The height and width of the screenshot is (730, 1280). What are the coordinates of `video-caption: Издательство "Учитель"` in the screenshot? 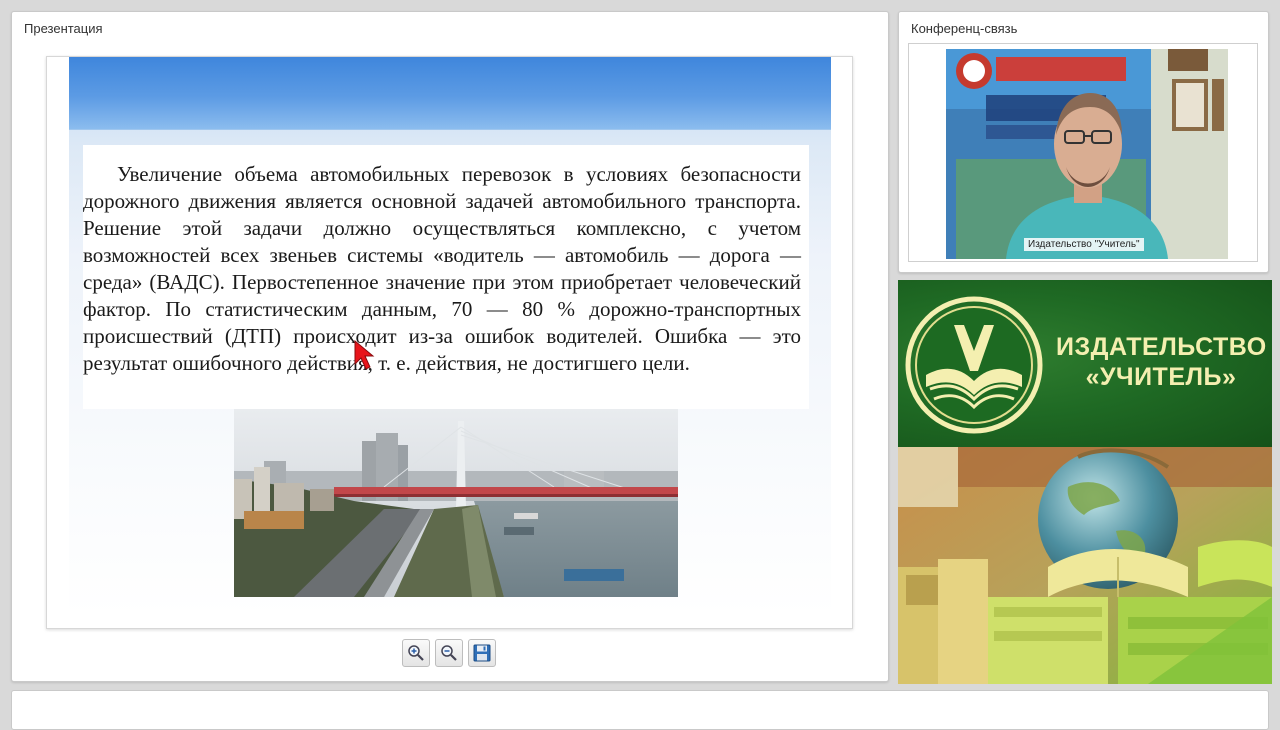 It's located at (1084, 244).